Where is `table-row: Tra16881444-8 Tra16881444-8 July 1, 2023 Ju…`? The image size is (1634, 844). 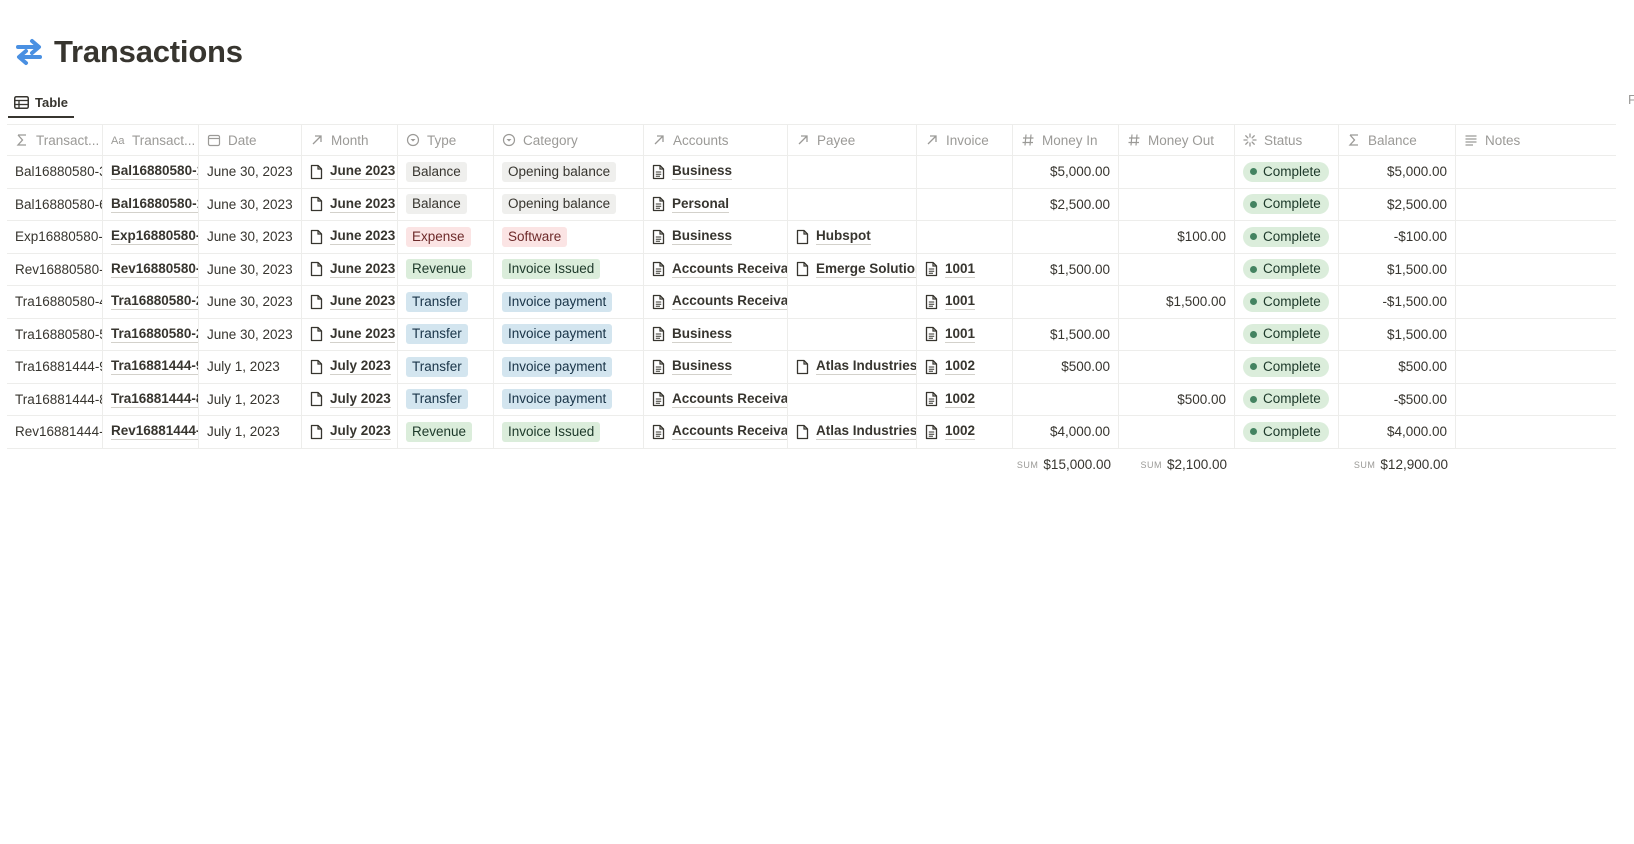 table-row: Tra16881444-8 Tra16881444-8 July 1, 2023 Ju… is located at coordinates (811, 399).